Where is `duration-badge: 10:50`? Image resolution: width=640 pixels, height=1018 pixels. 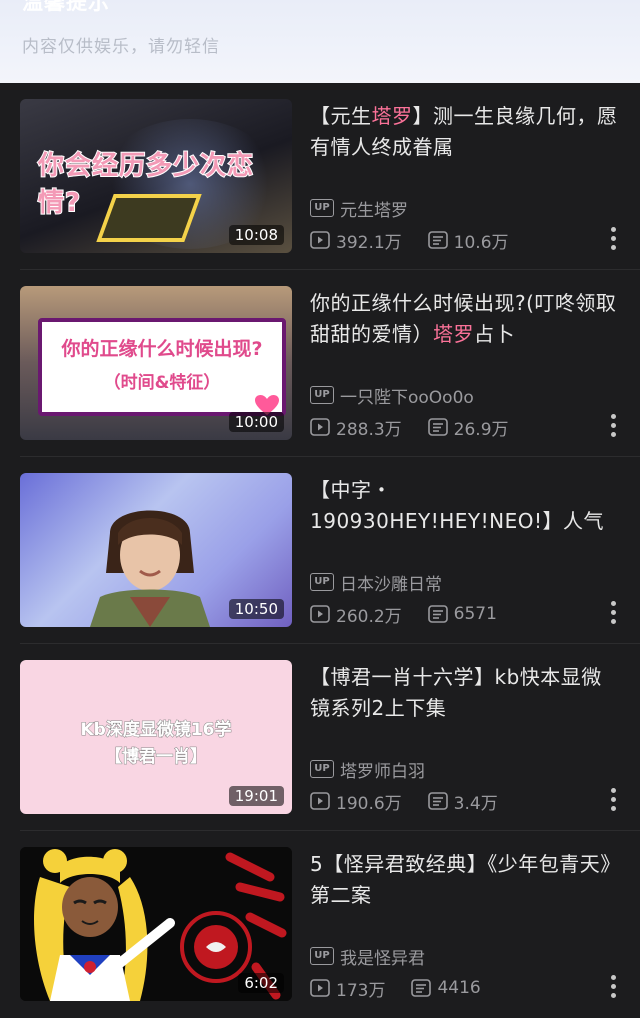 duration-badge: 10:50 is located at coordinates (256, 609).